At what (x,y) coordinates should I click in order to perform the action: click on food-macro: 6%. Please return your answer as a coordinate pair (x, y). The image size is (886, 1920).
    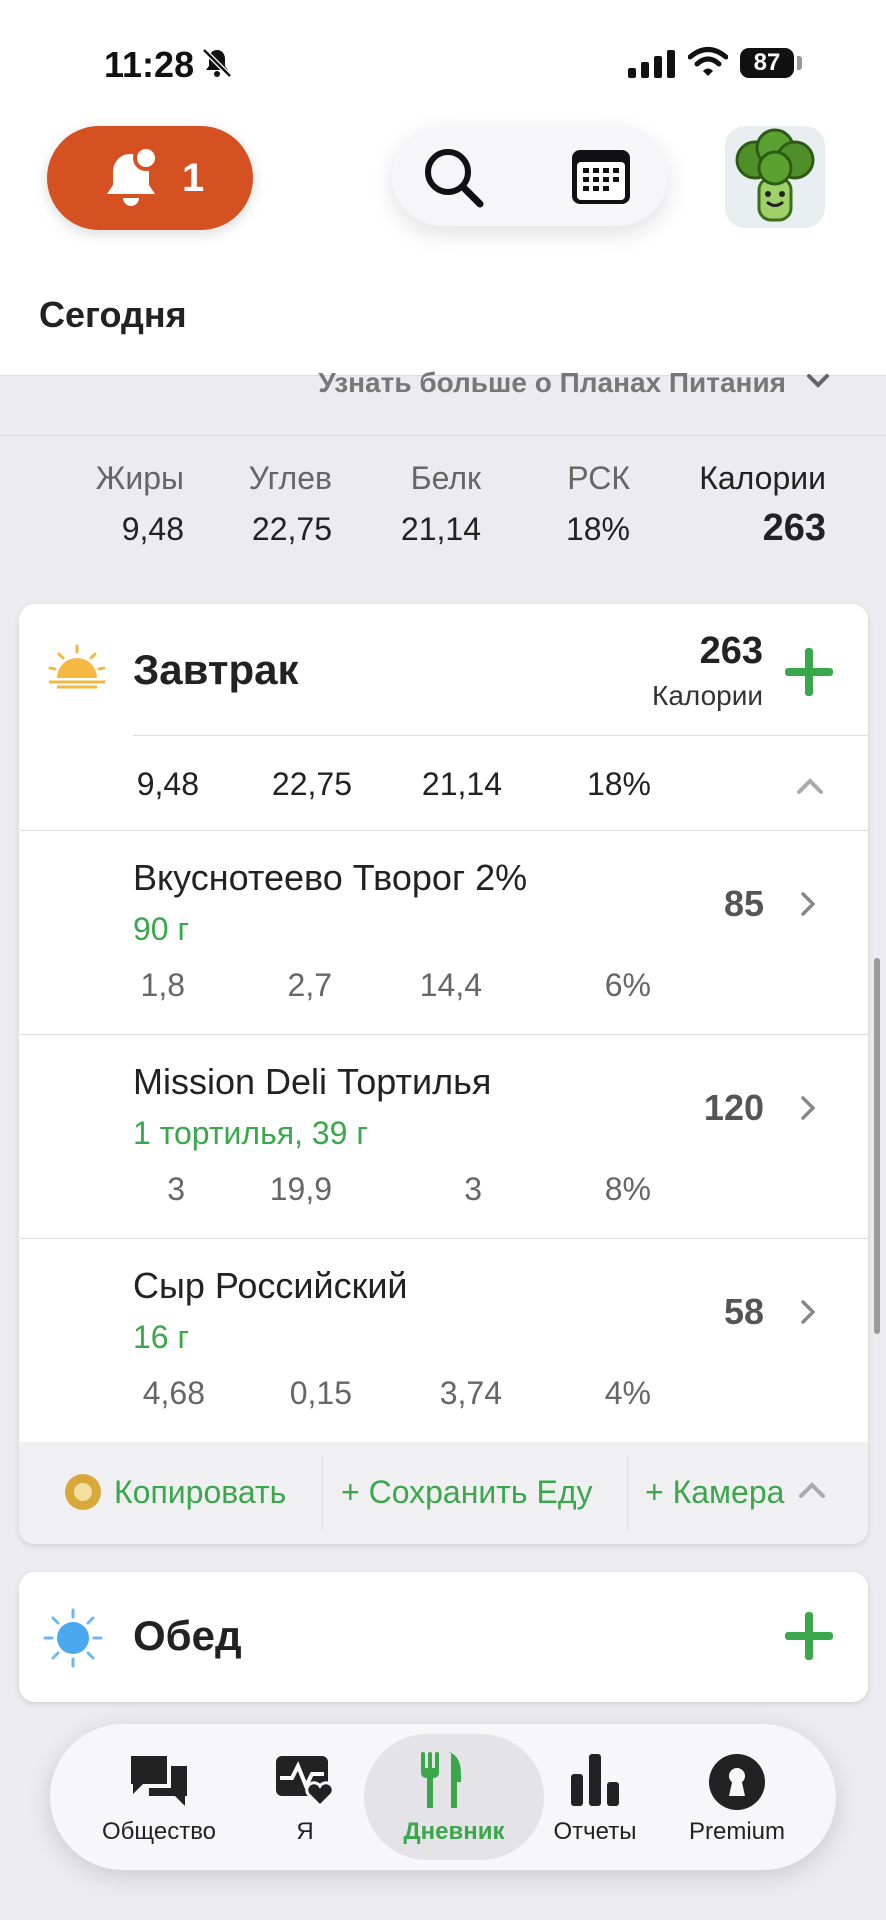
    Looking at the image, I should click on (627, 985).